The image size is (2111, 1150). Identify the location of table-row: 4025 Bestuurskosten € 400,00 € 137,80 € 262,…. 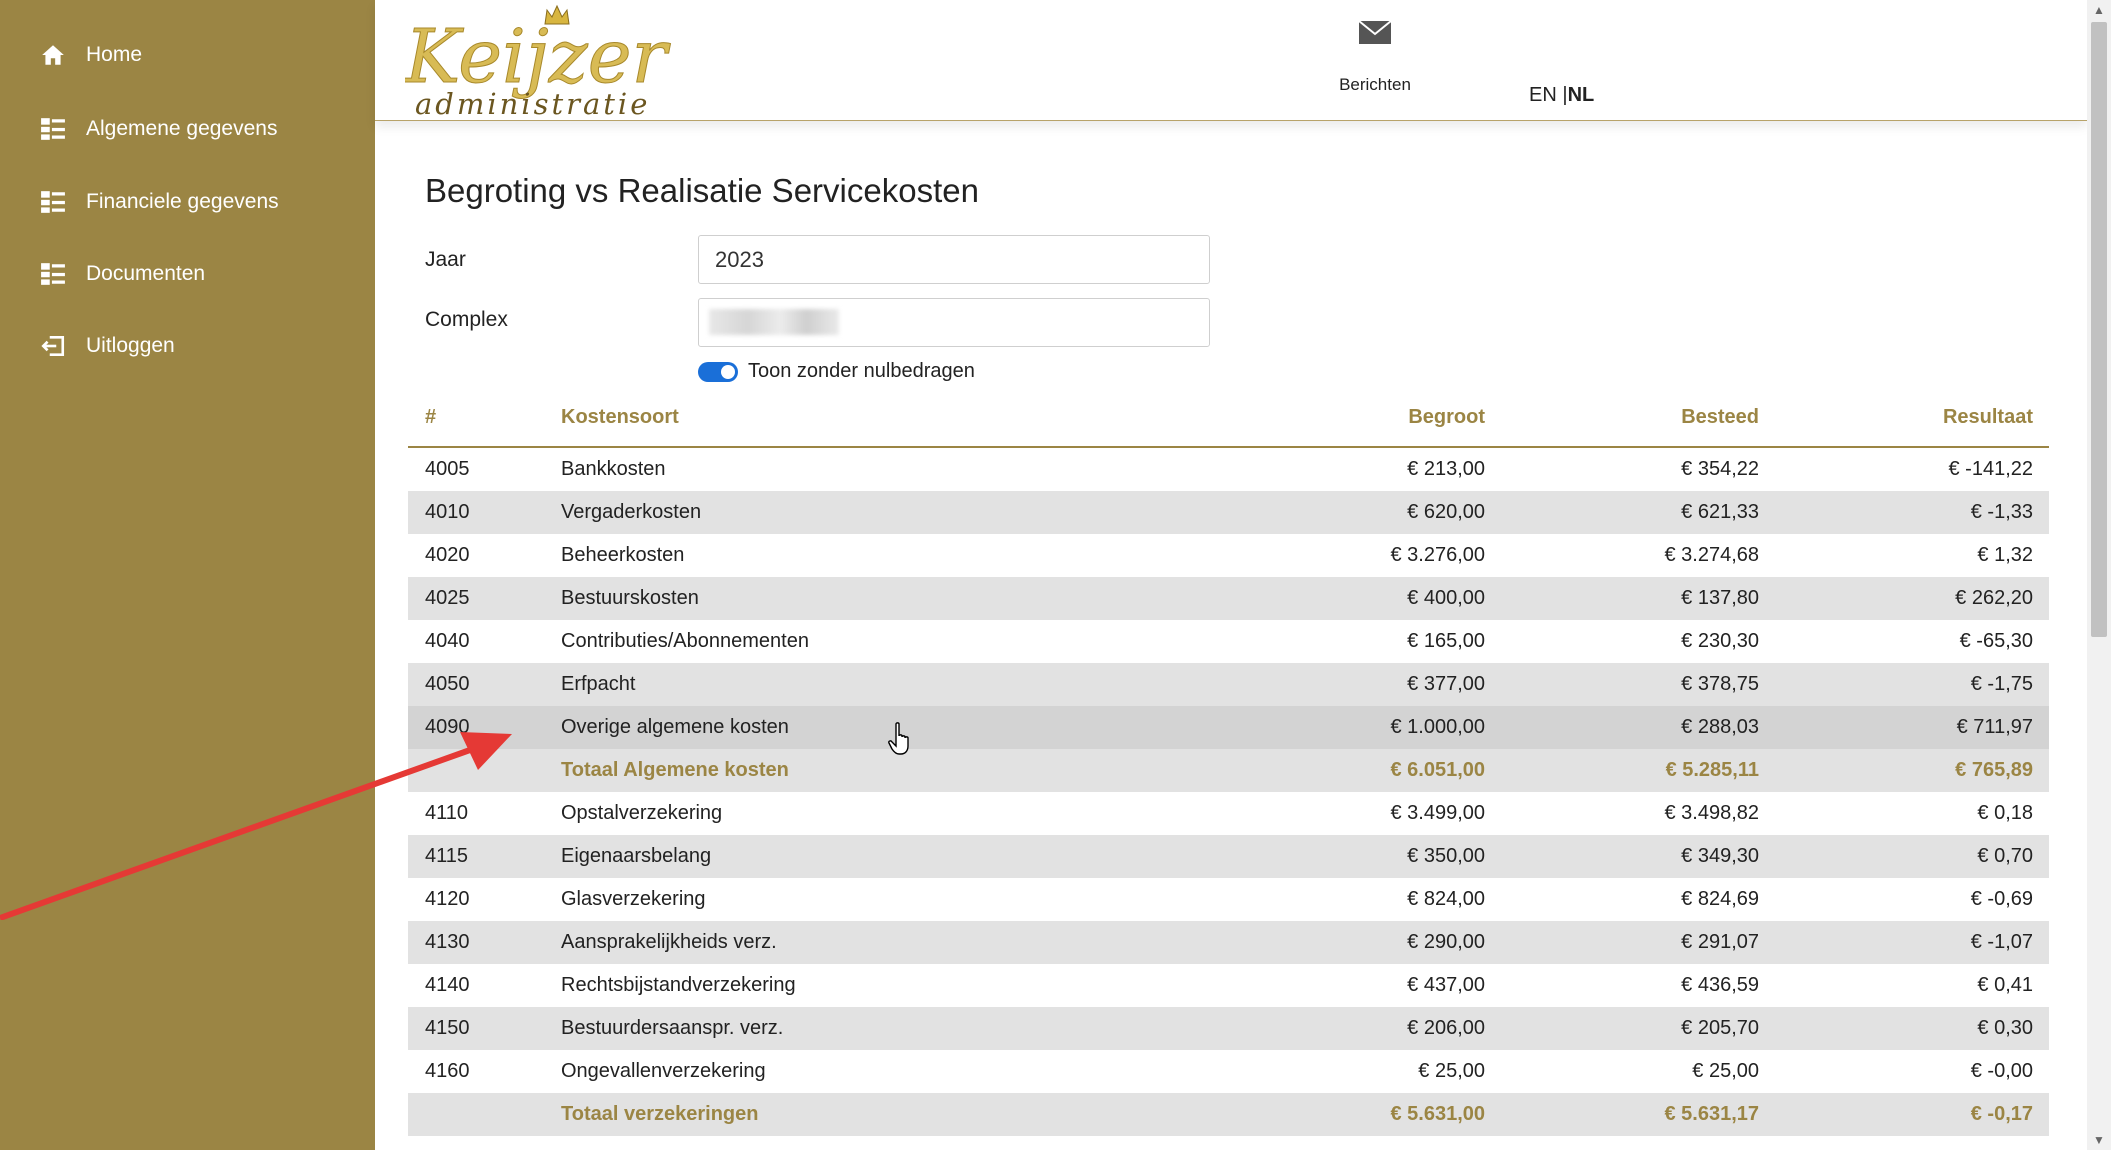
(1228, 598).